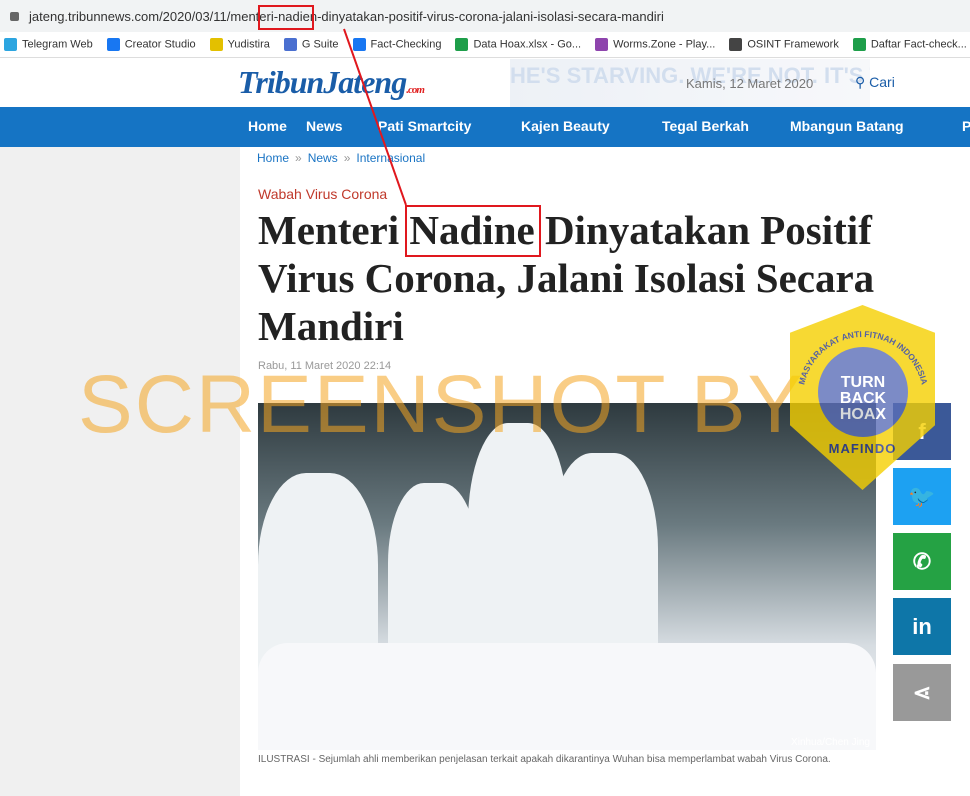 The height and width of the screenshot is (796, 970). Describe the element at coordinates (375, 117) in the screenshot. I see `annotation-arrow-line` at that location.